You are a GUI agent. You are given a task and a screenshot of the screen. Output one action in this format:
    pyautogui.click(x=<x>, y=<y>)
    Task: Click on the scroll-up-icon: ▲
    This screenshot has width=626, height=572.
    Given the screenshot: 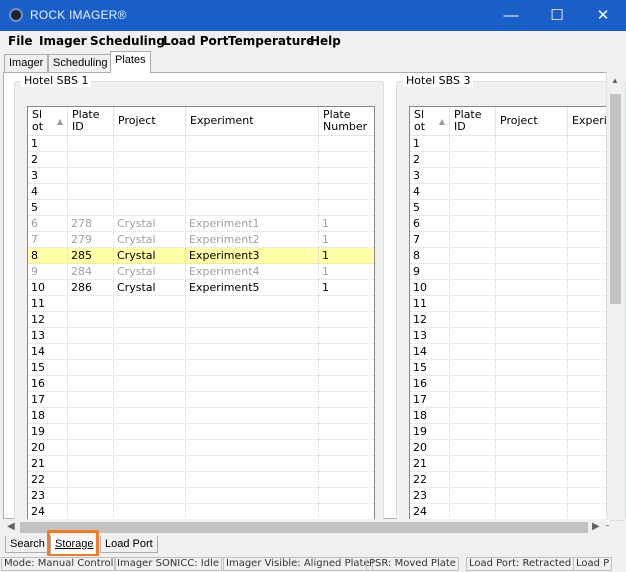 What is the action you would take?
    pyautogui.click(x=615, y=80)
    